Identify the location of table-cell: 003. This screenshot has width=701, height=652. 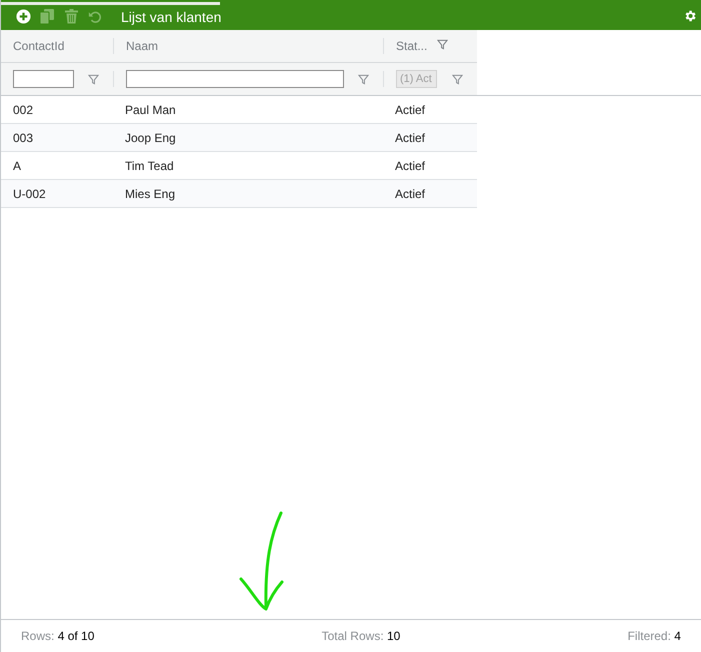
(23, 137).